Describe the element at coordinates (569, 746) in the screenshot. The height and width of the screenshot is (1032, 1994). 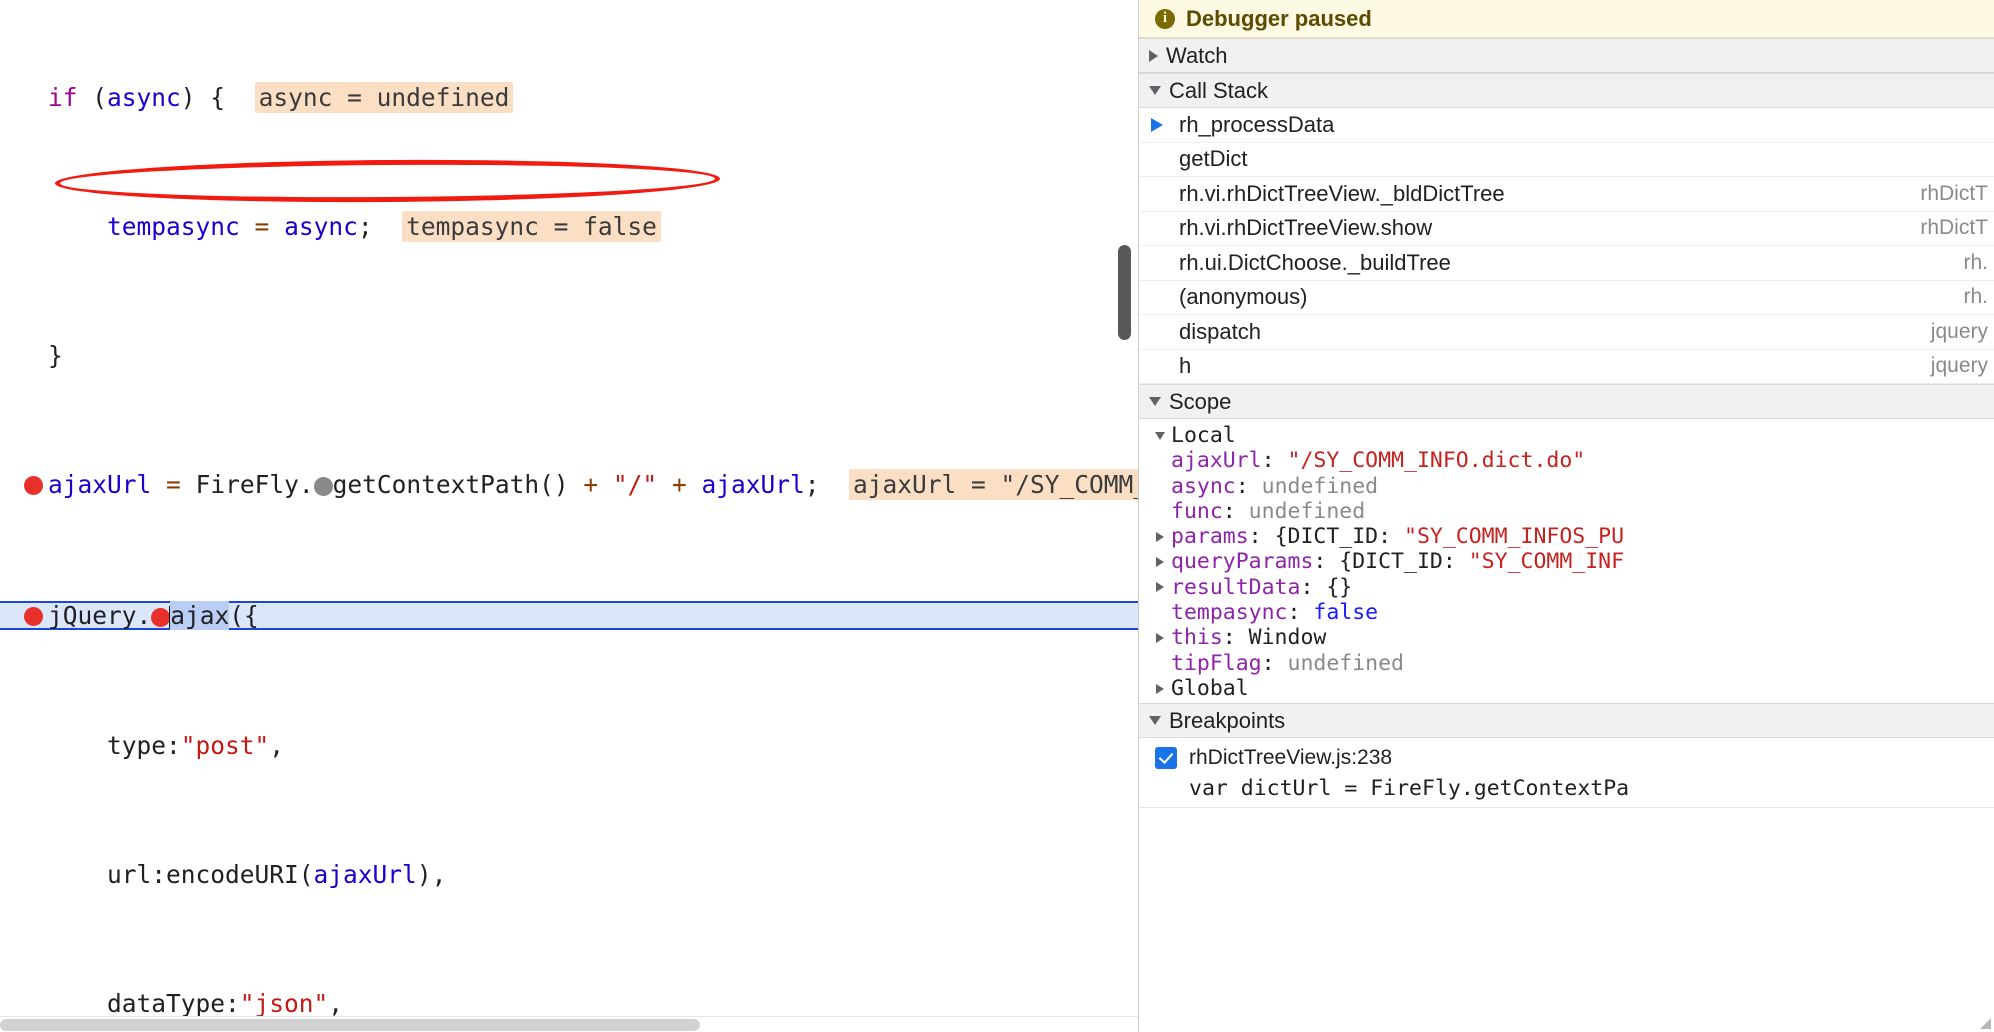
I see `code-line: type:"post",` at that location.